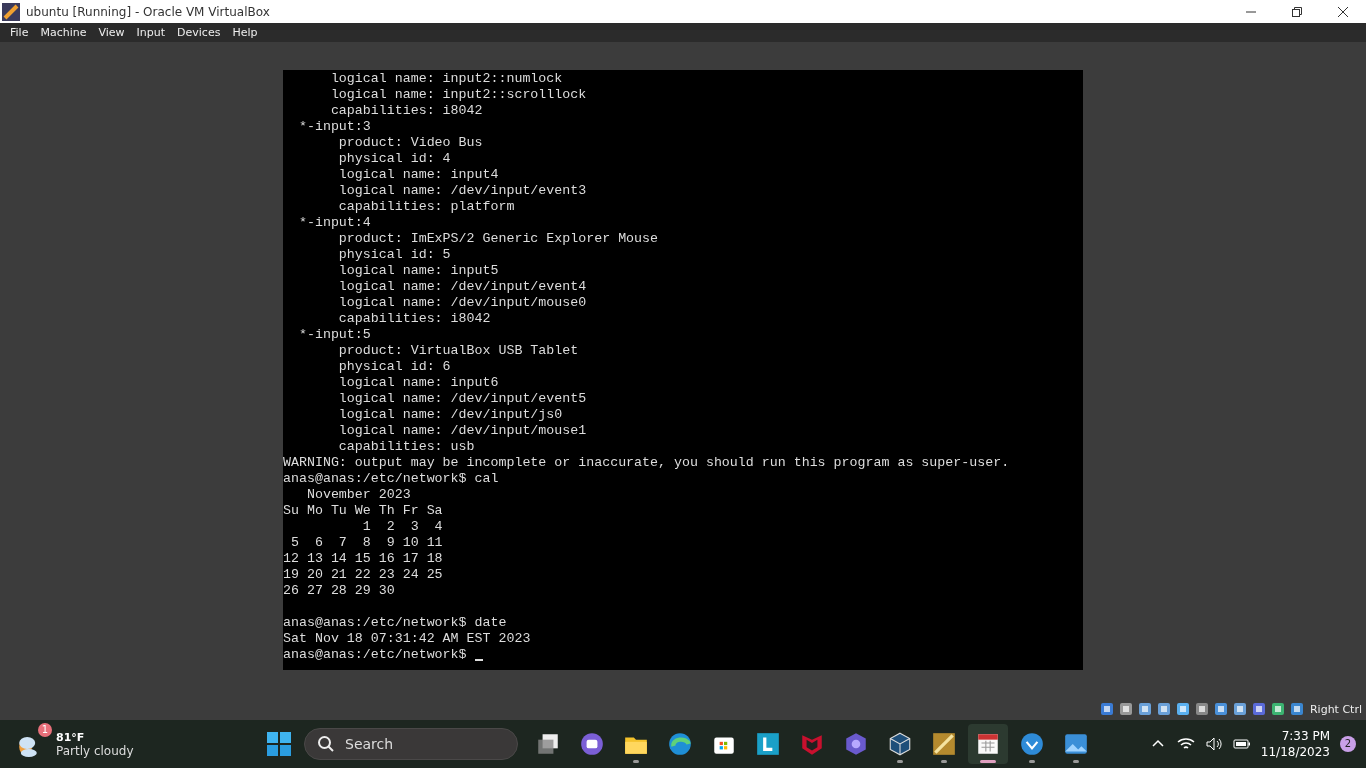  What do you see at coordinates (462, 431) in the screenshot?
I see `terminal-line: logical name: /dev/input/mouse1` at bounding box center [462, 431].